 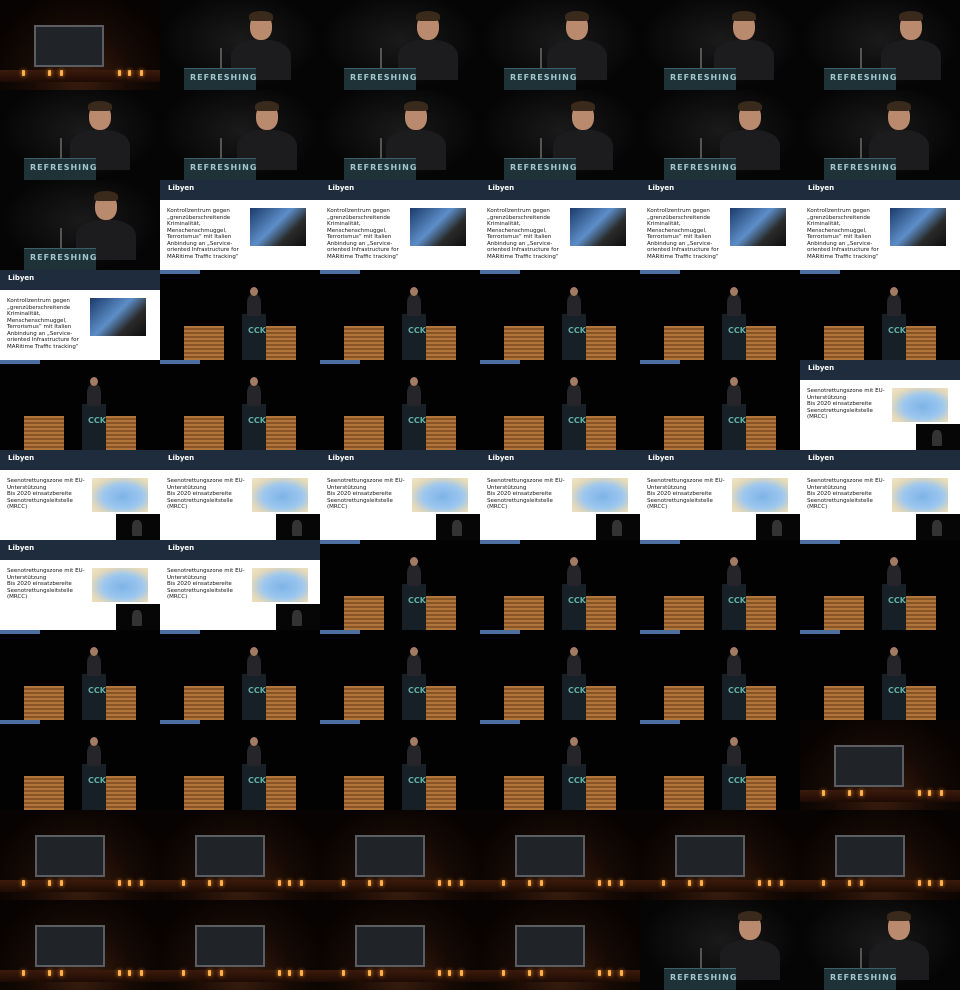 I want to click on slide-text-line: MARitime Traffic tracking“, so click(x=363, y=256).